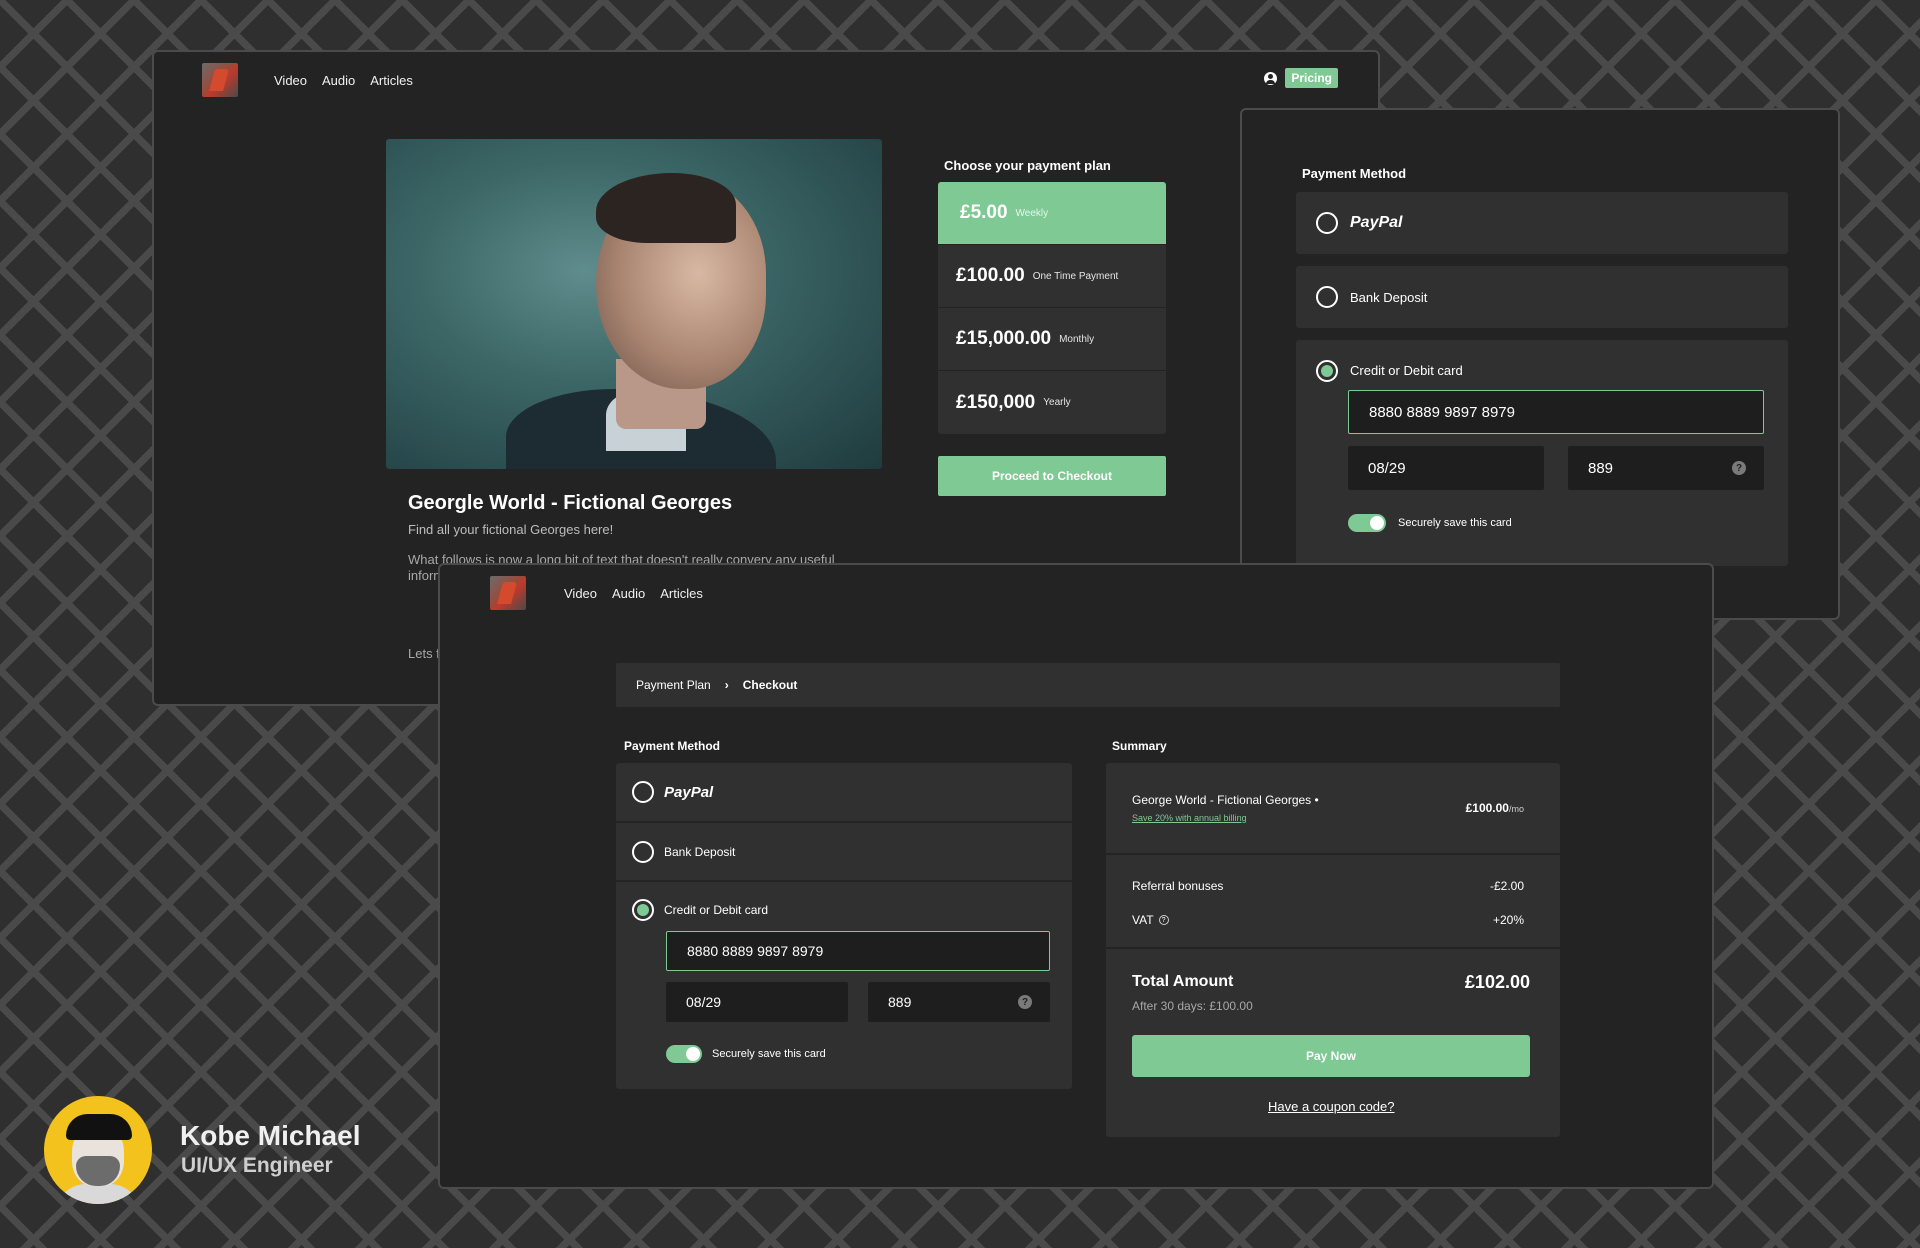 This screenshot has width=1920, height=1248. I want to click on proceed-checkout-button: Proceed to Checkout, so click(1052, 476).